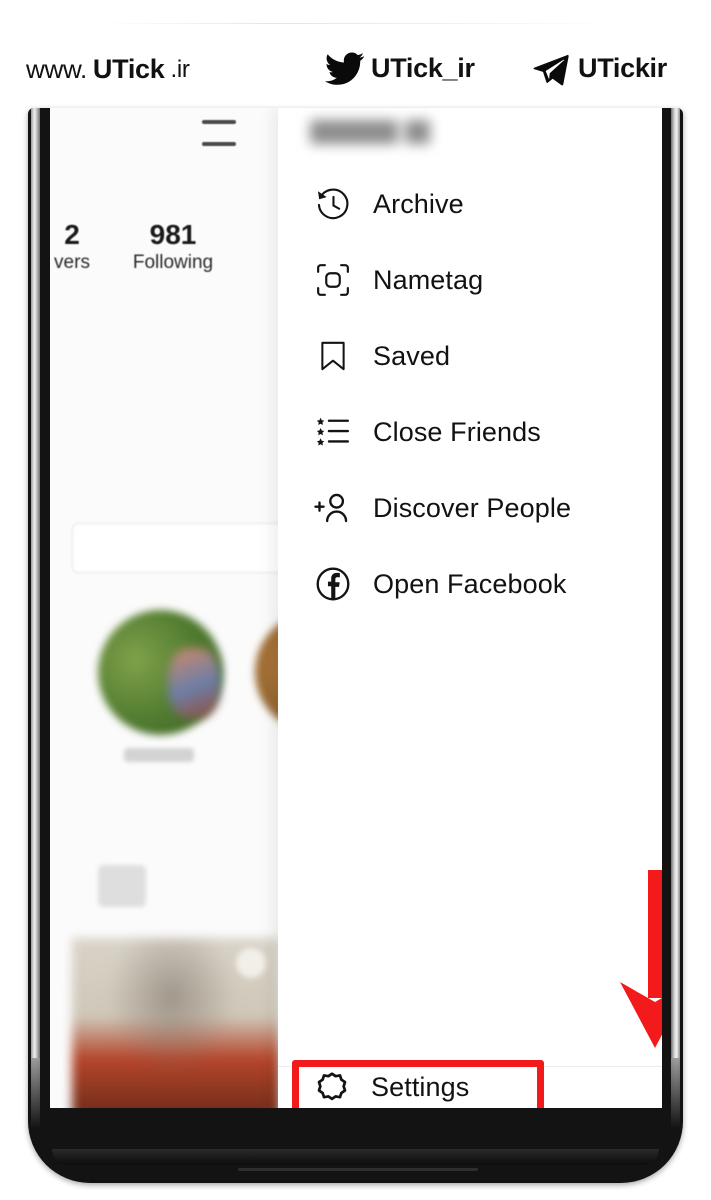 This screenshot has width=711, height=1200. What do you see at coordinates (418, 203) in the screenshot?
I see `menu-item-archive-label: Archive` at bounding box center [418, 203].